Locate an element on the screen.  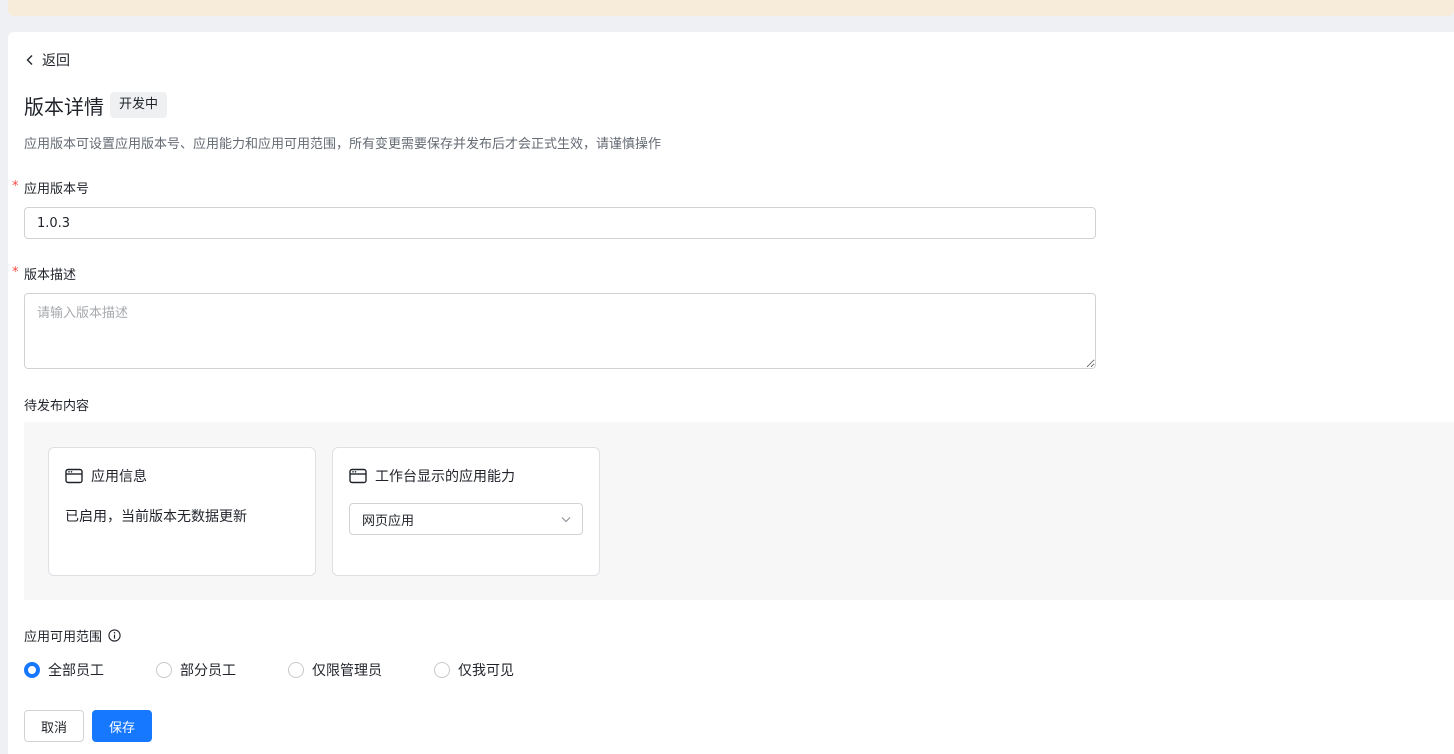
pending-label: 待发布内容 is located at coordinates (57, 406).